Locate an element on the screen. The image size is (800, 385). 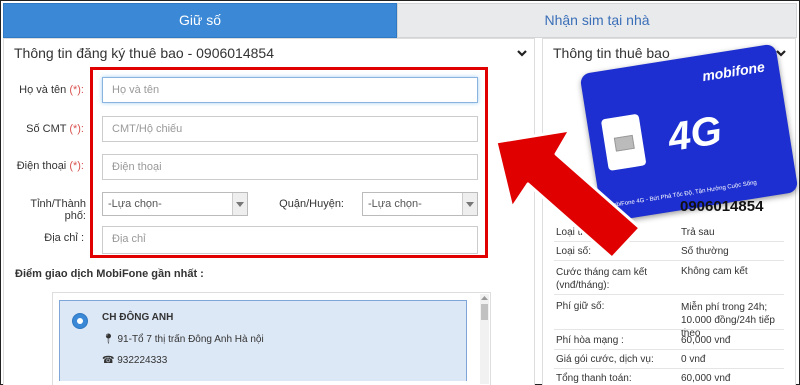
nearest-store-title: Điểm giao dịch MobiFone gần nhất : is located at coordinates (109, 274).